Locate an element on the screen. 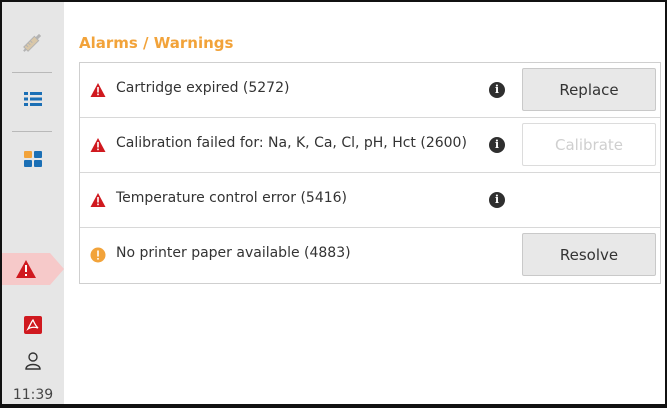  list-icon is located at coordinates (33, 99).